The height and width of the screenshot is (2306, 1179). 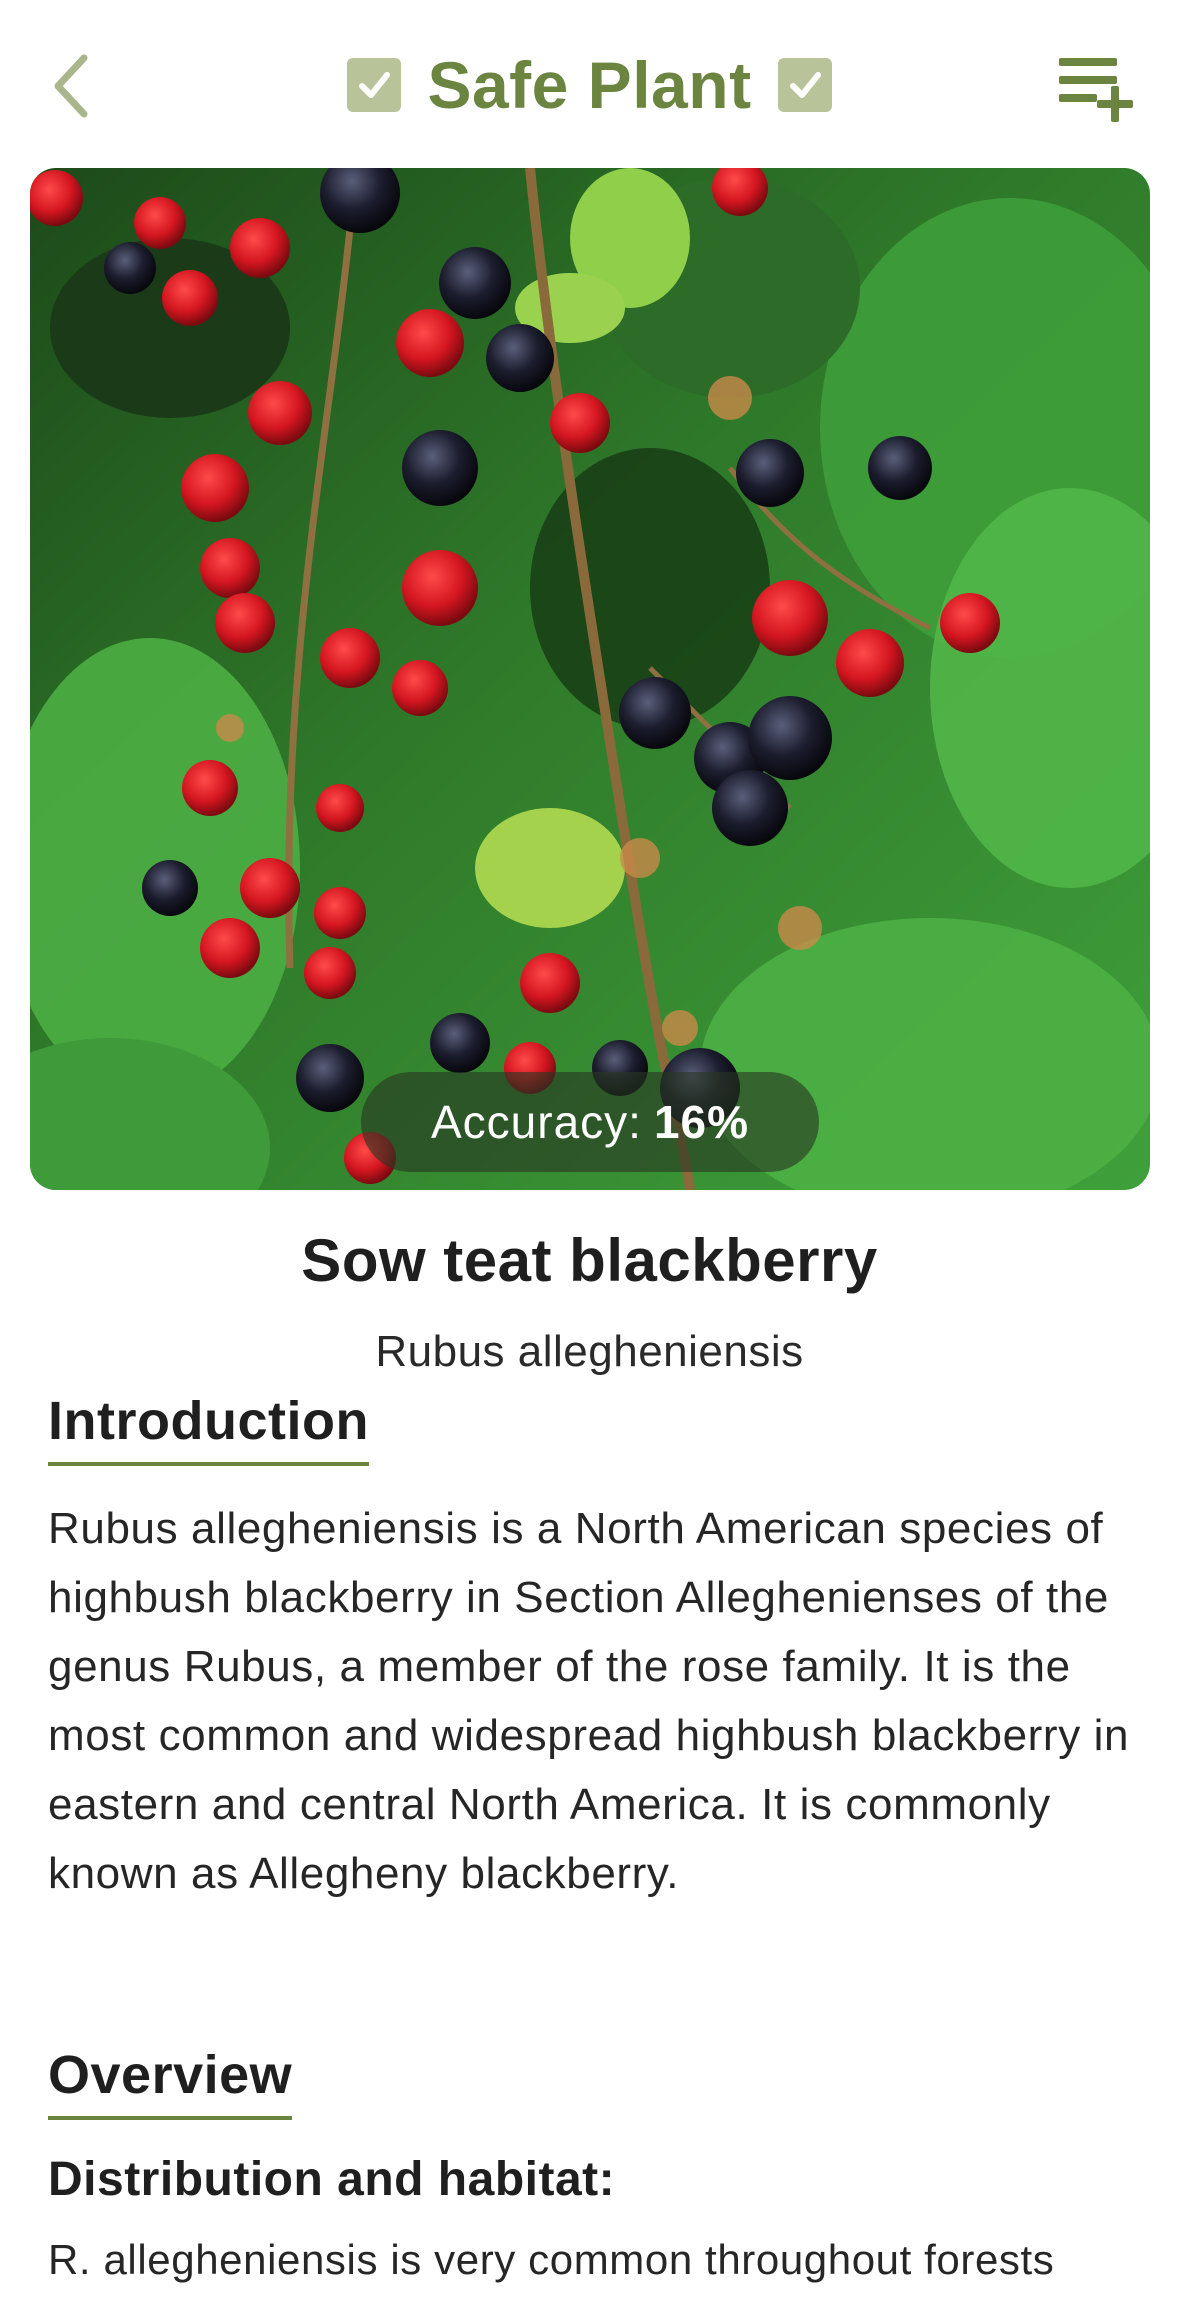 I want to click on top-bar: Safe Plant, so click(x=589, y=84).